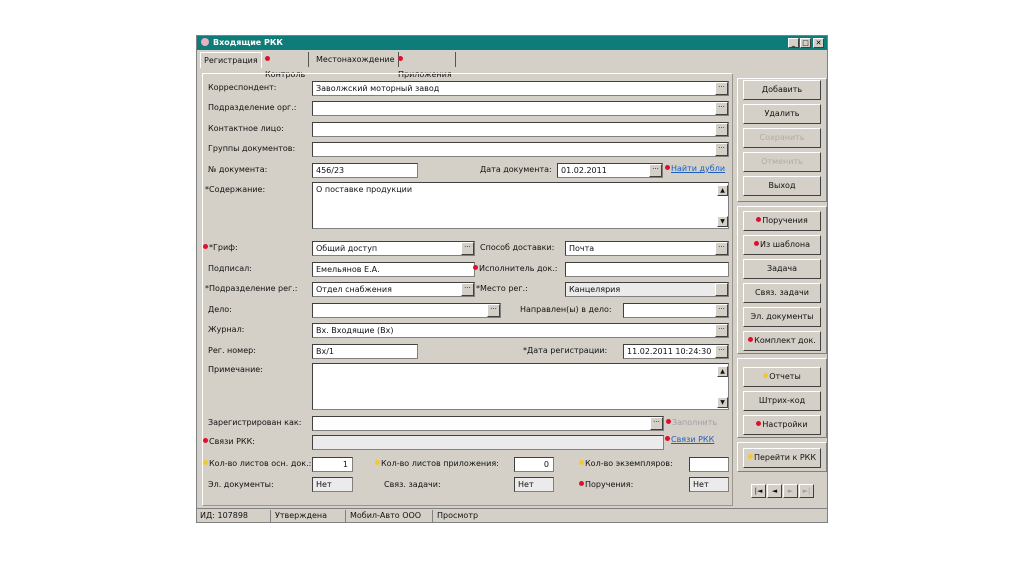  I want to click on delete-button: Удалить, so click(782, 114).